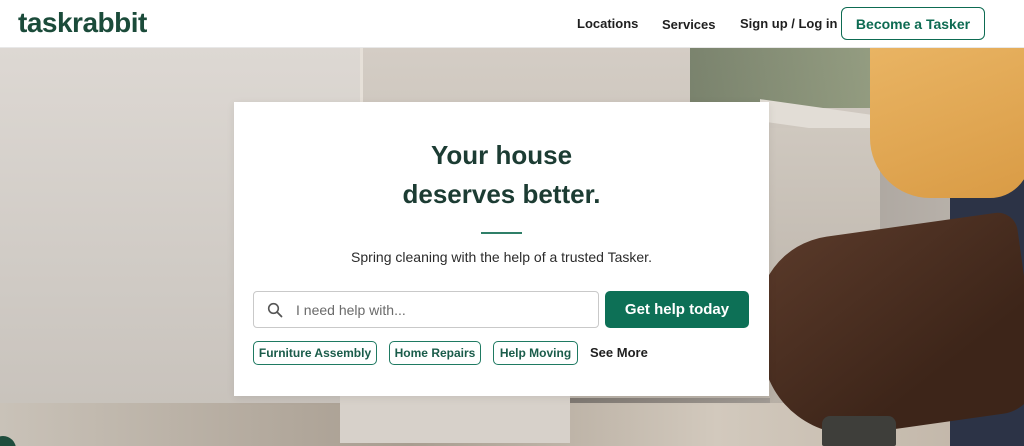 Image resolution: width=1024 pixels, height=446 pixels. What do you see at coordinates (435, 353) in the screenshot?
I see `chip-home-repairs: Home Repairs` at bounding box center [435, 353].